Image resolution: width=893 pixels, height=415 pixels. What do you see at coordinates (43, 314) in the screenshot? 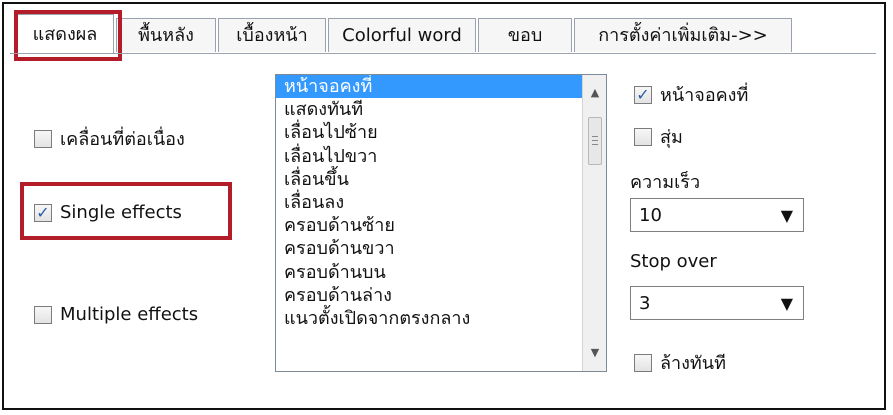
I see `multiple-effects-checkbox` at bounding box center [43, 314].